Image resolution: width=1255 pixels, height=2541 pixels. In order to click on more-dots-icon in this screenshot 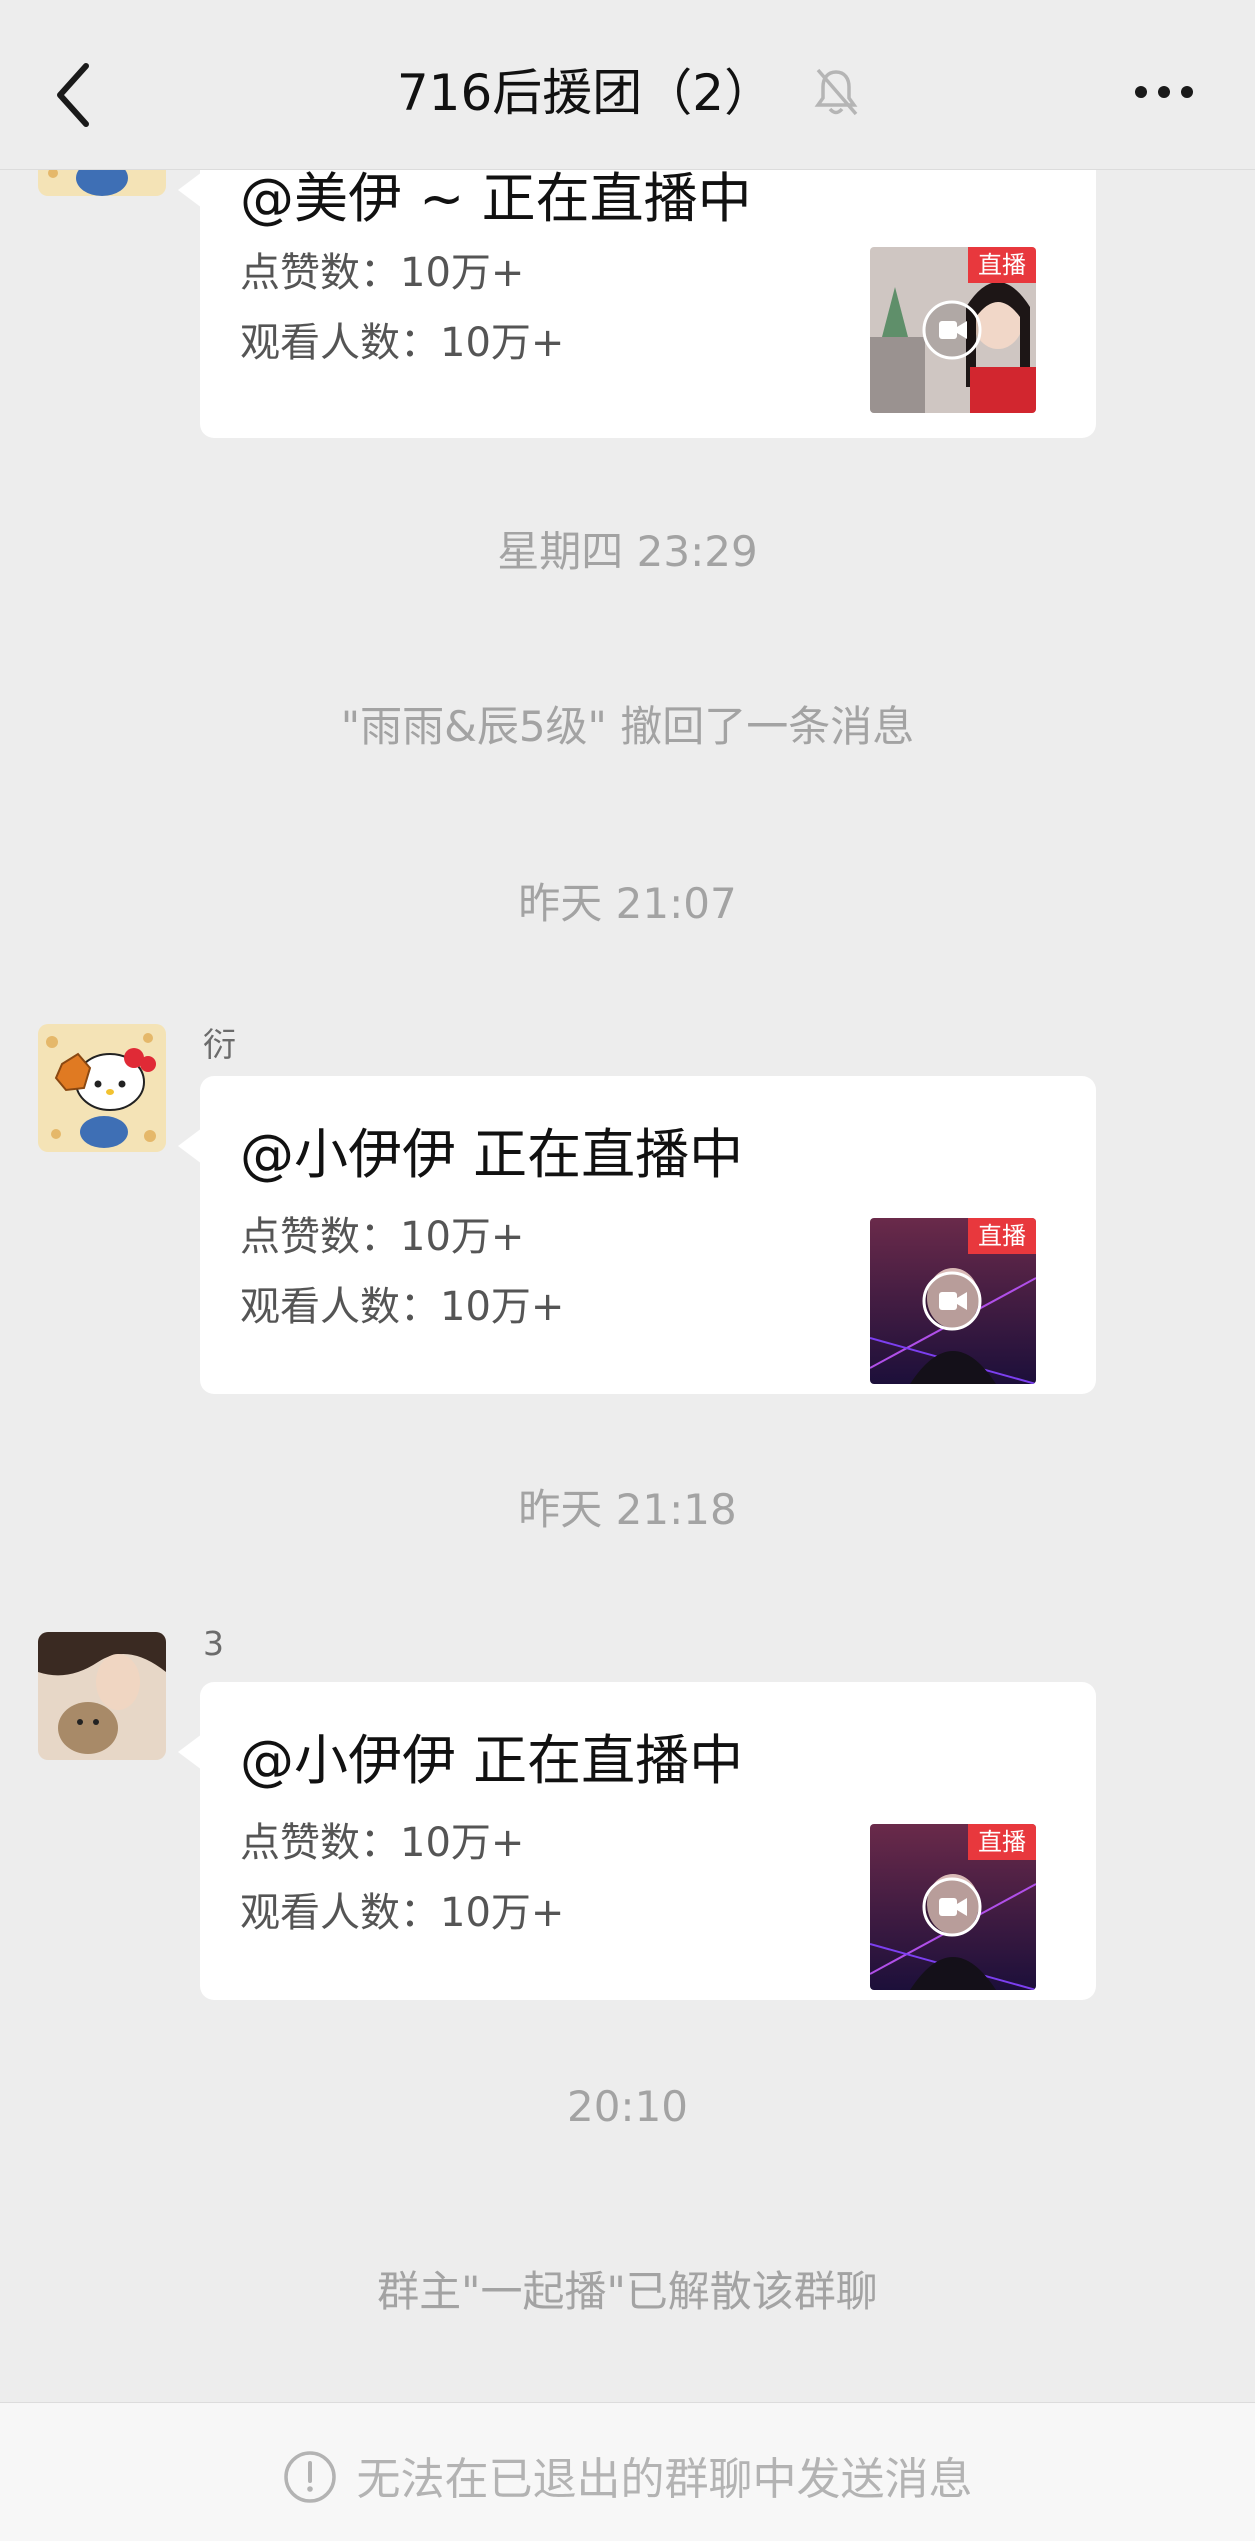, I will do `click(1164, 92)`.